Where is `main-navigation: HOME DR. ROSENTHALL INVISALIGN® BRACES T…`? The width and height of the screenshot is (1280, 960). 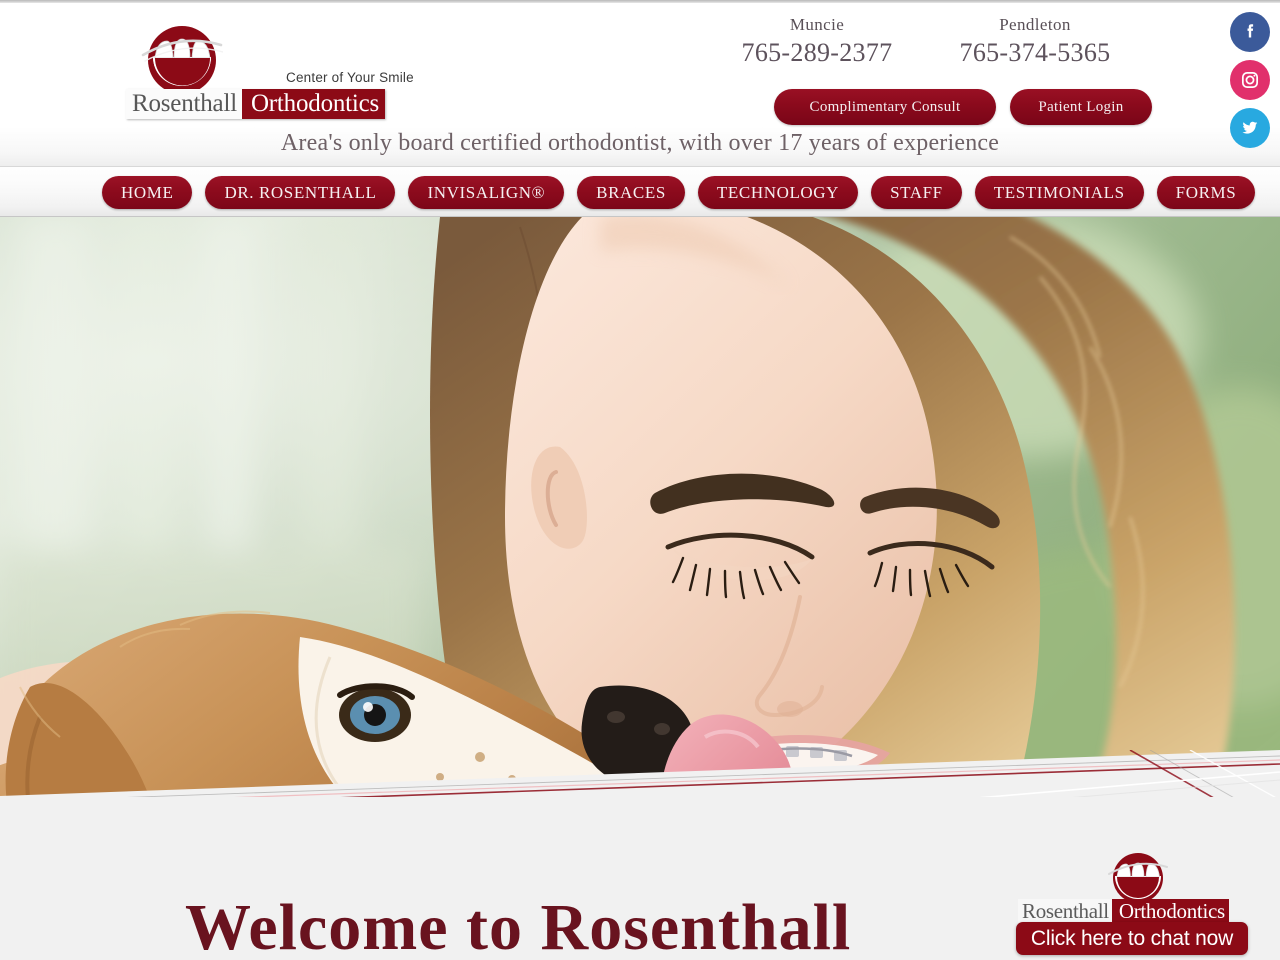
main-navigation: HOME DR. ROSENTHALL INVISALIGN® BRACES T… is located at coordinates (640, 191).